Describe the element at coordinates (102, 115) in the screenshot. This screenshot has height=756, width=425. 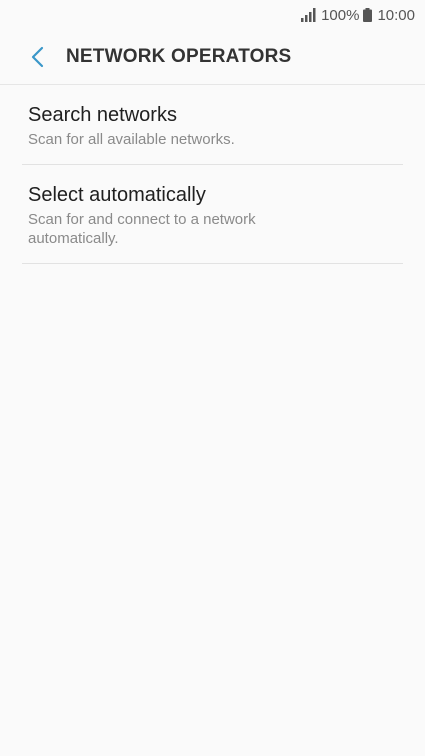
I see `list-item-title: Search networks` at that location.